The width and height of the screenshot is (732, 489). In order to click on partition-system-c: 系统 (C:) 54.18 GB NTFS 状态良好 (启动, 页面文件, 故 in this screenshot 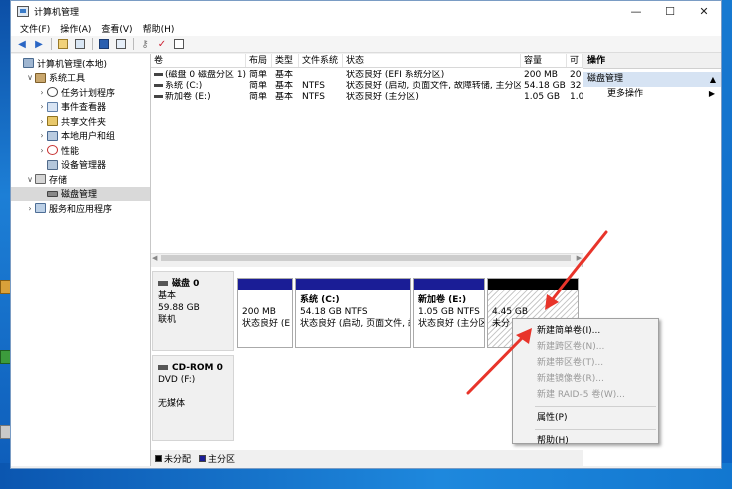, I will do `click(353, 313)`.